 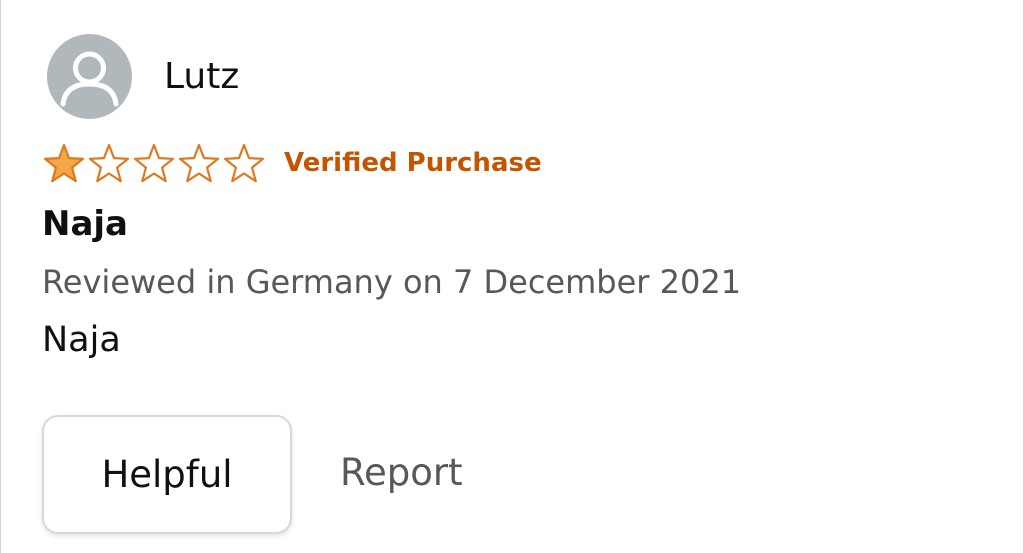 I want to click on rating-row: Verified Purchase, so click(x=291, y=163).